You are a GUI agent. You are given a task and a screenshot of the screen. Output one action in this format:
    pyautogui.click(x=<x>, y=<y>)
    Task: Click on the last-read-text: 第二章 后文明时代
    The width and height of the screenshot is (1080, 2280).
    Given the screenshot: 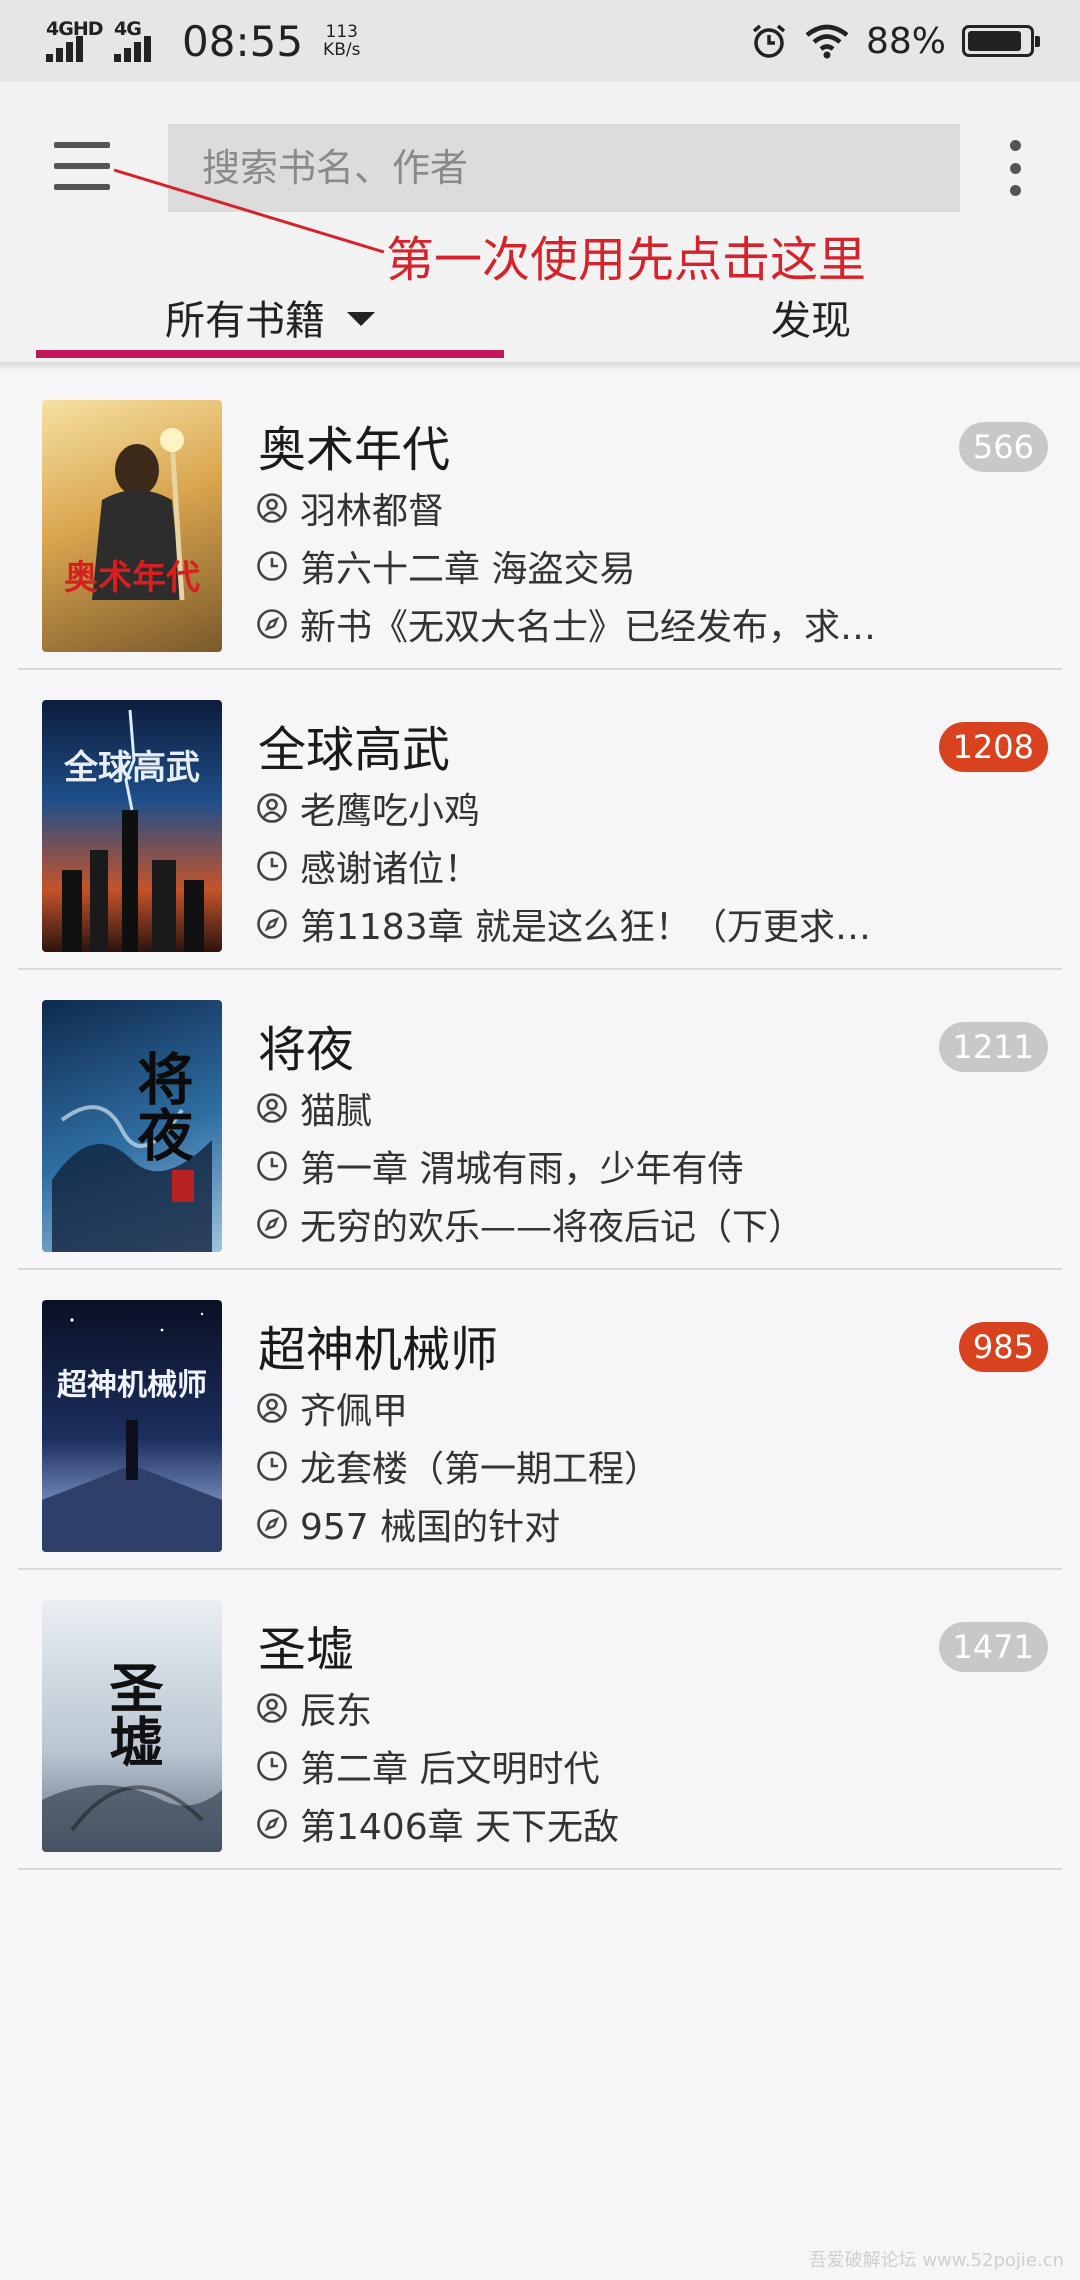 What is the action you would take?
    pyautogui.click(x=450, y=1769)
    